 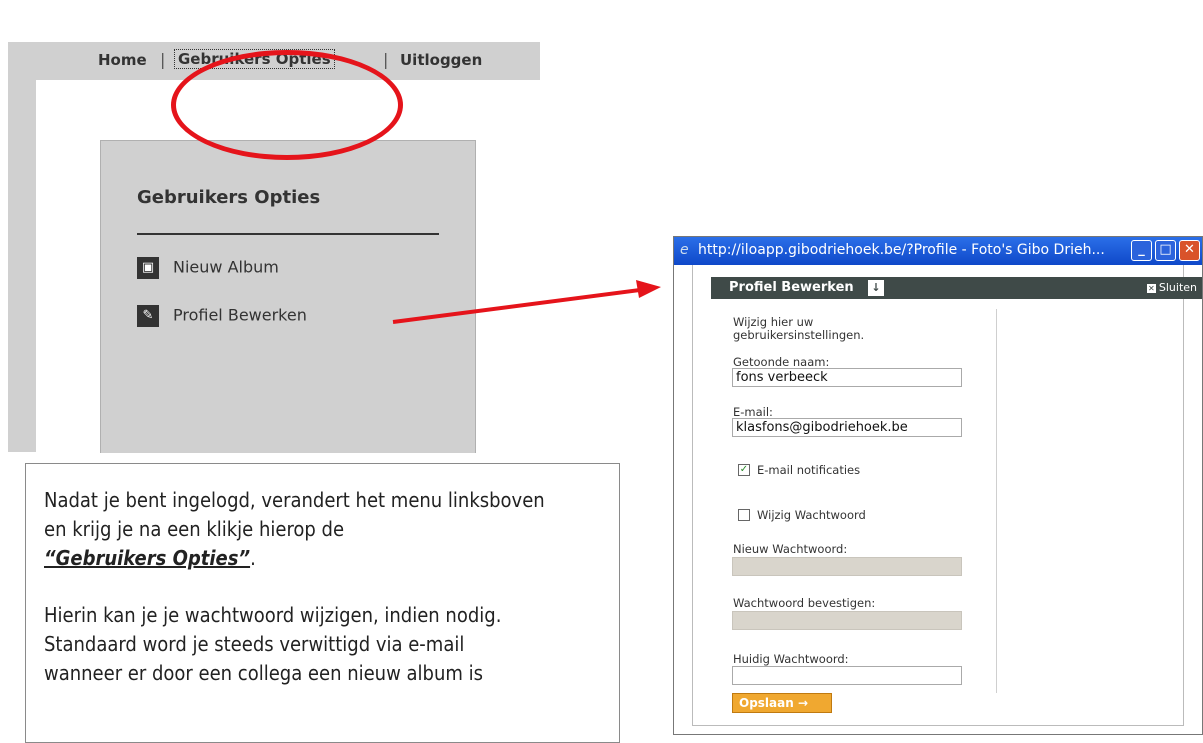 I want to click on intro-text-line-2: gebruikersinstellingen., so click(x=799, y=335).